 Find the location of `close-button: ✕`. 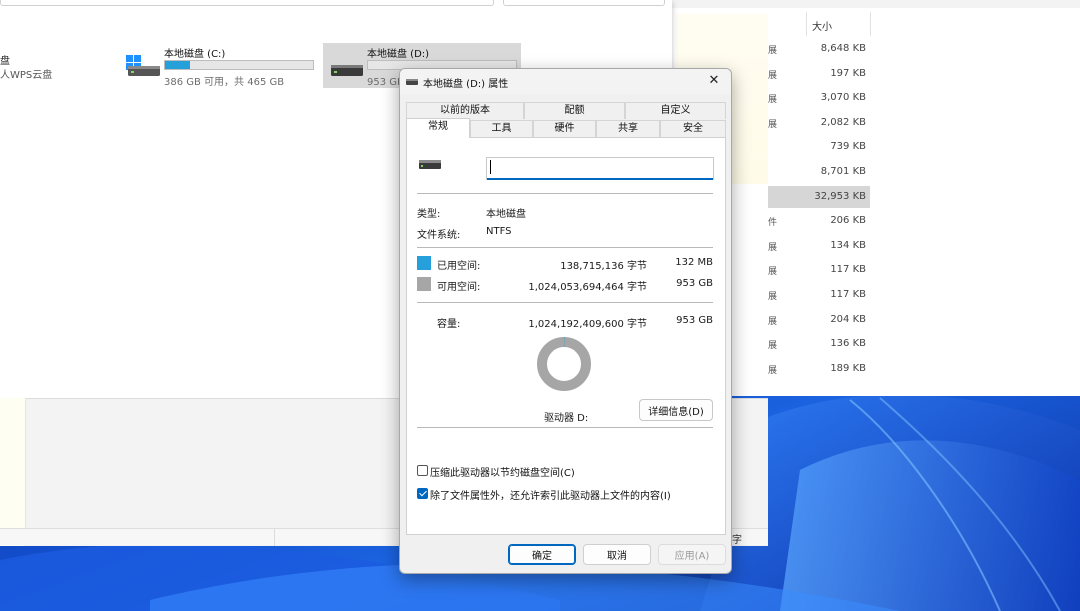

close-button: ✕ is located at coordinates (714, 81).